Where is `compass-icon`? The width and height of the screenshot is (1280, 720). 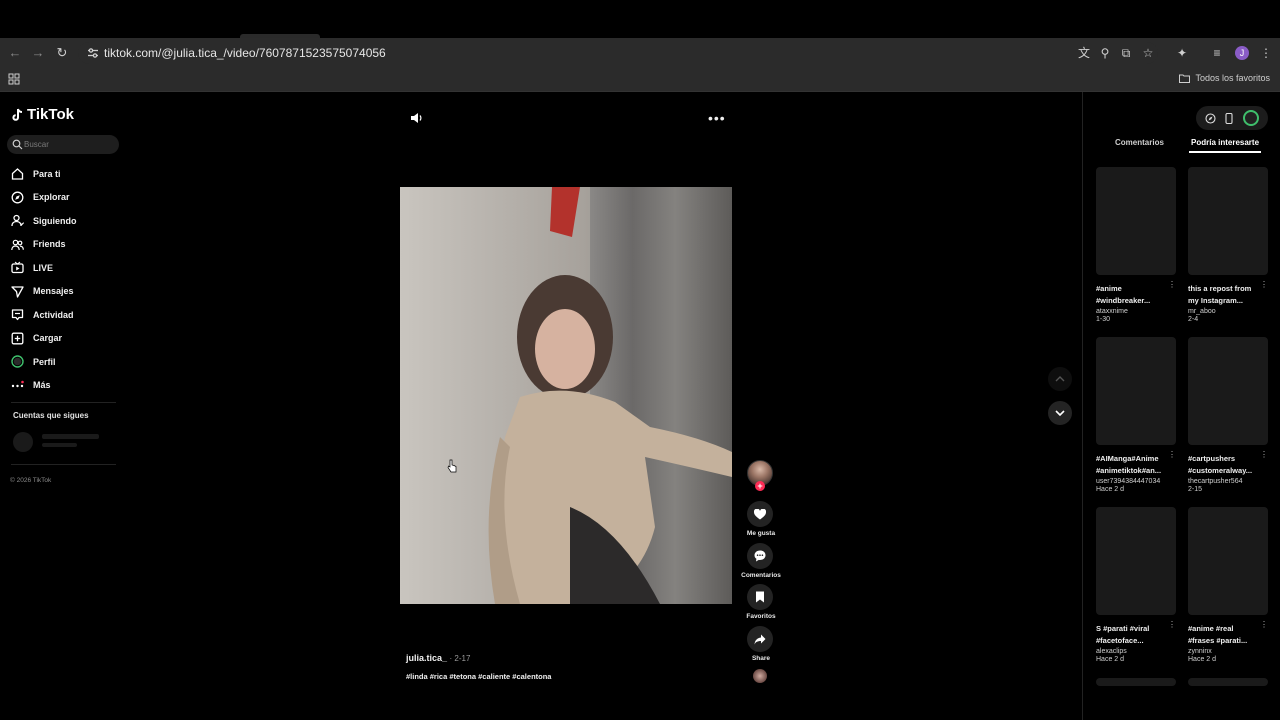
compass-icon is located at coordinates (1210, 118).